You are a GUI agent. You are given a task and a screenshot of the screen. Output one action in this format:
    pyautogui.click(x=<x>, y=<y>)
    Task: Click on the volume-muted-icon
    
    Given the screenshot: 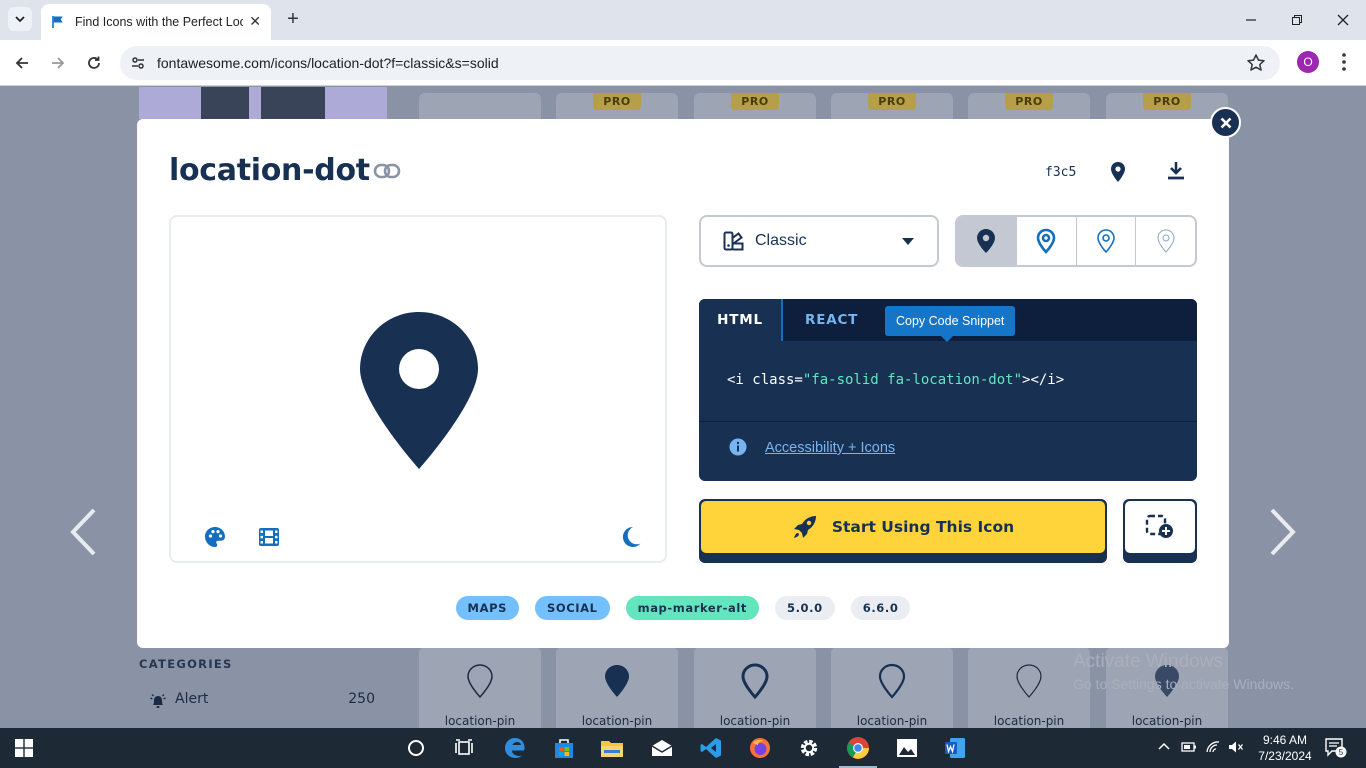 What is the action you would take?
    pyautogui.click(x=1236, y=747)
    